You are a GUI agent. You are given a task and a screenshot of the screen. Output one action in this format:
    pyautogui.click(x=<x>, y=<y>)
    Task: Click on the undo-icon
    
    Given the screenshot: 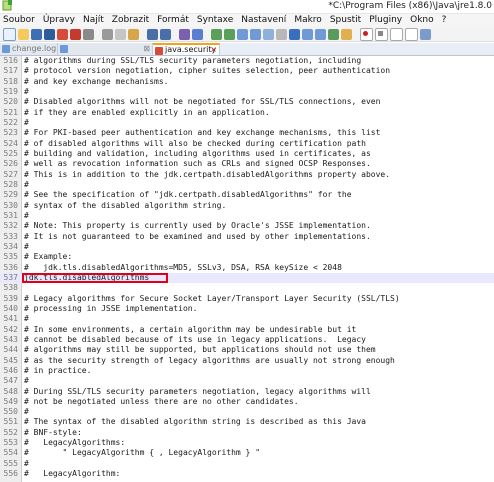 What is the action you would take?
    pyautogui.click(x=152, y=34)
    